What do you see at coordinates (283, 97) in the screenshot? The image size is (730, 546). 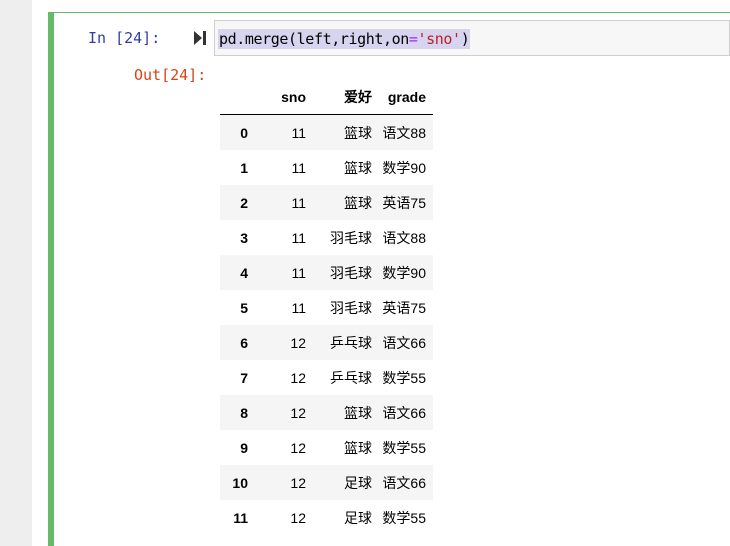 I see `column-header-sno: sno` at bounding box center [283, 97].